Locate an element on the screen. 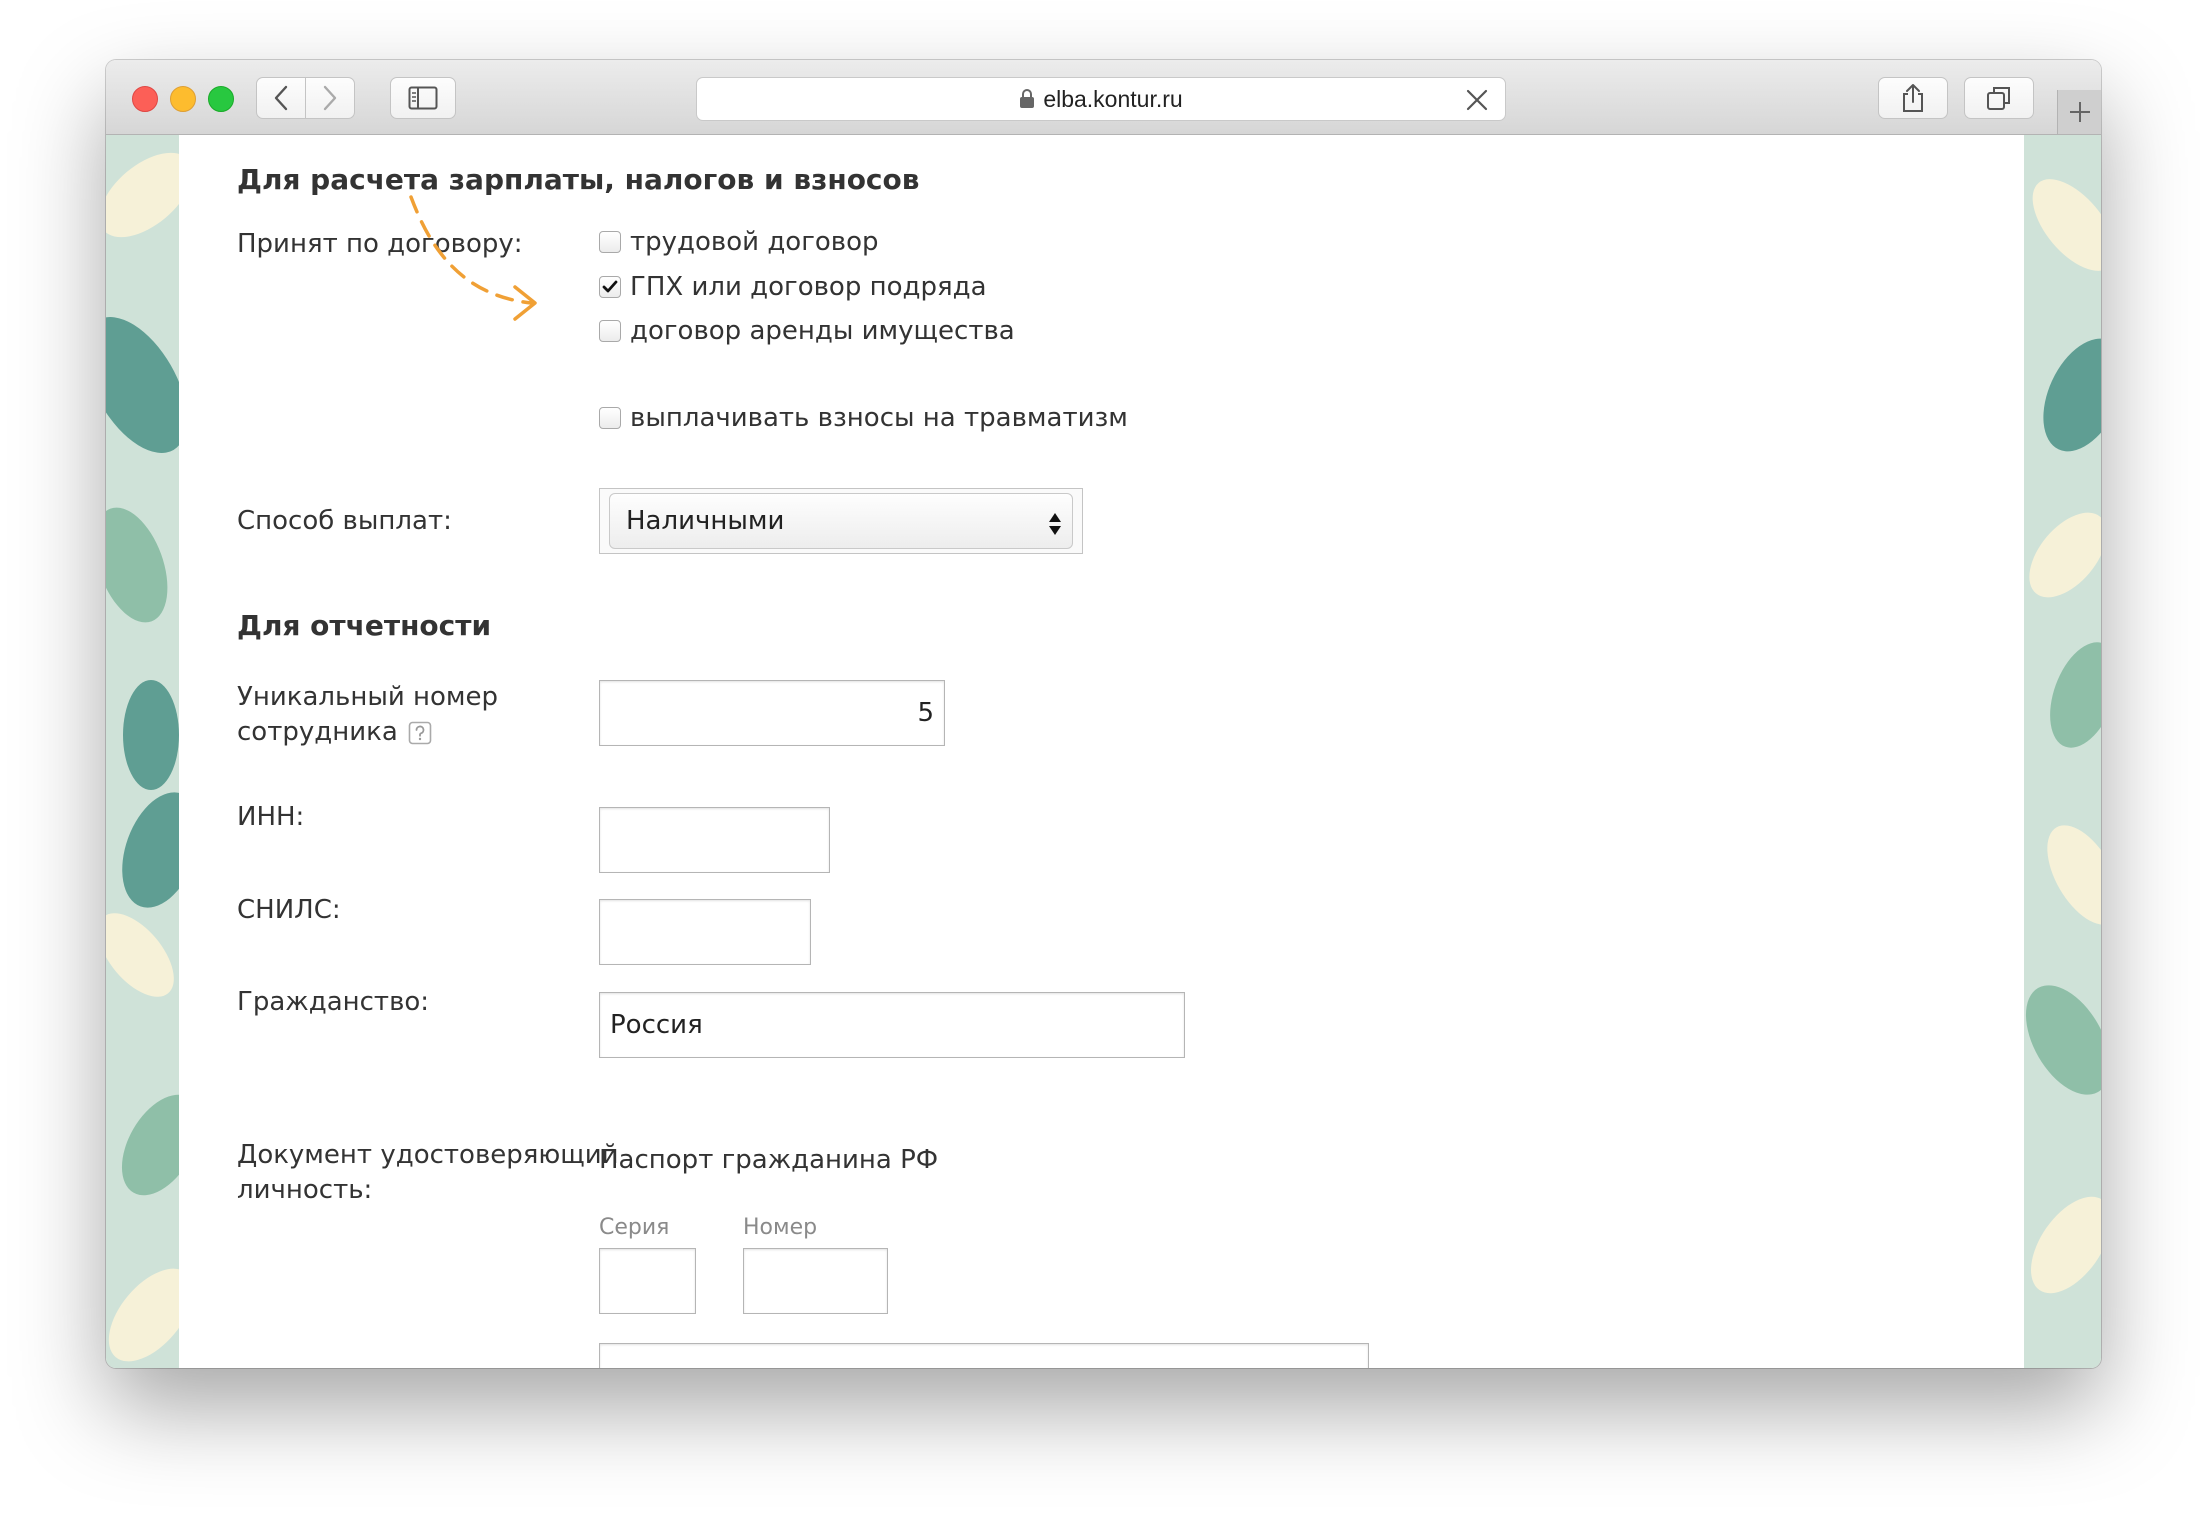 The width and height of the screenshot is (2200, 1518). maximize-window-button is located at coordinates (221, 99).